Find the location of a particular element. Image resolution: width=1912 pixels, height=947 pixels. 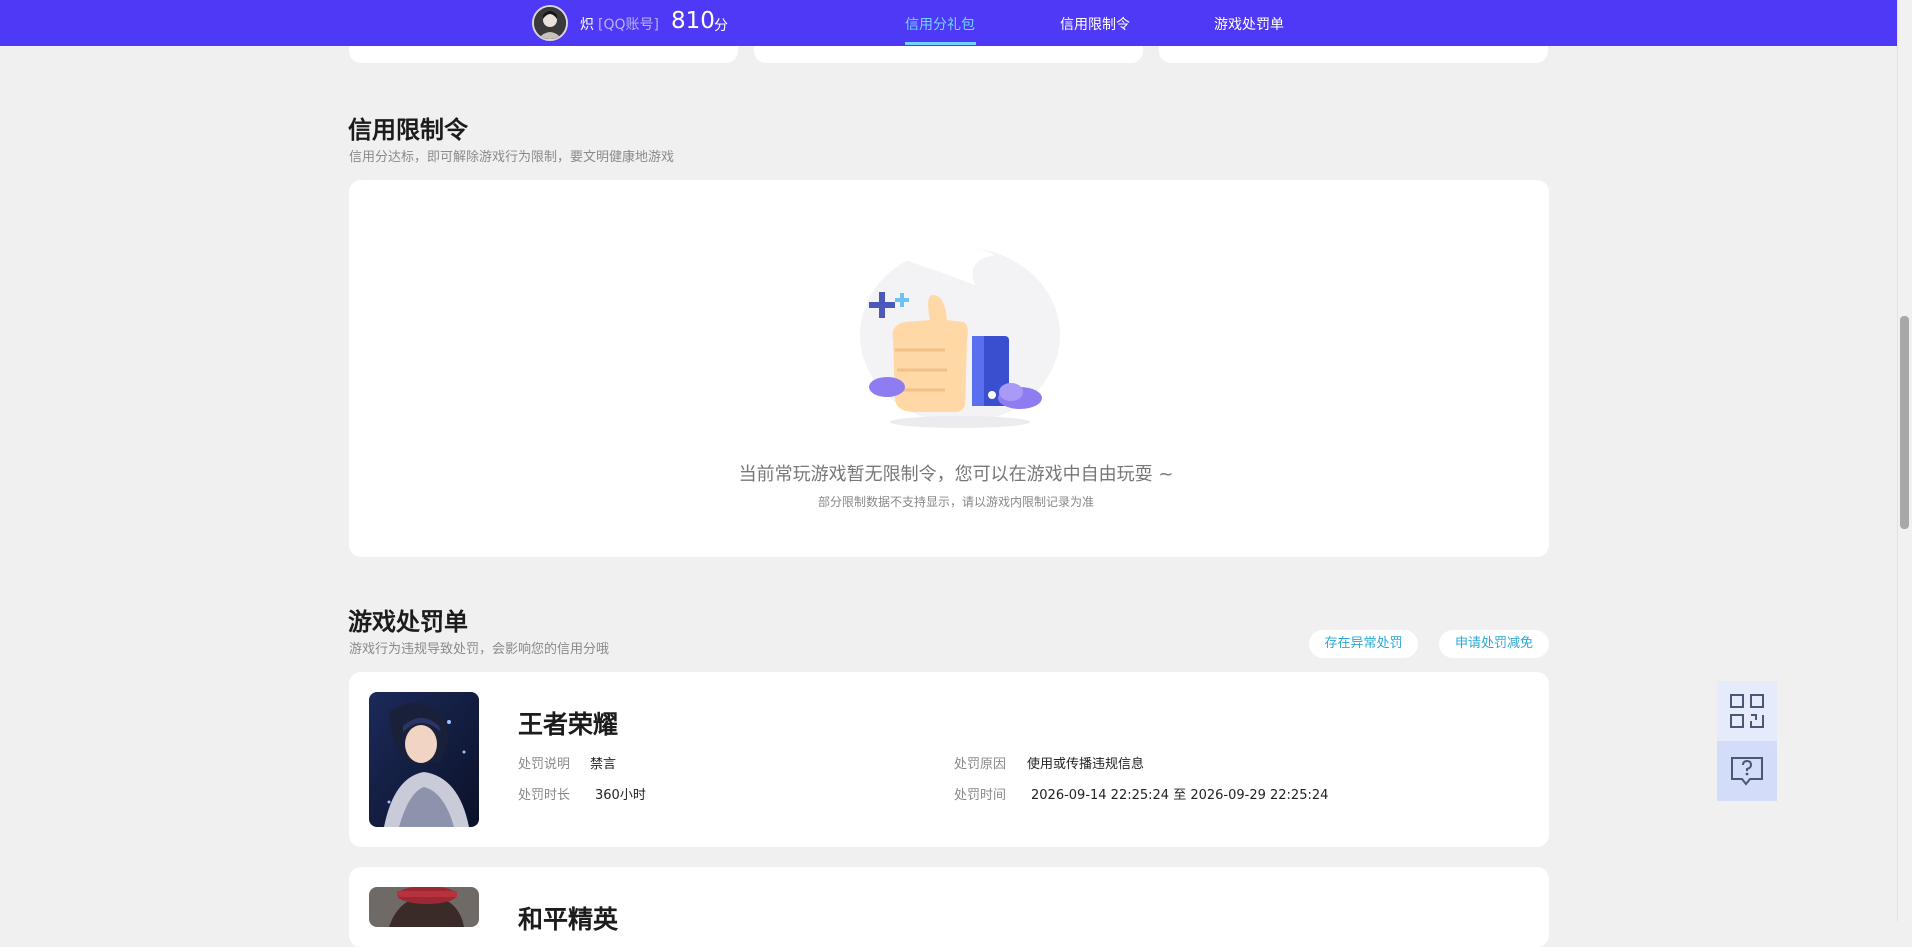

nav-tab-credit-gift: 信用分礼包 is located at coordinates (940, 24).